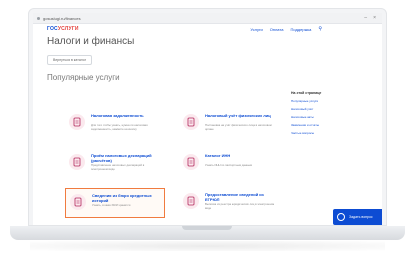 This screenshot has height=266, width=415. What do you see at coordinates (207, 246) in the screenshot?
I see `laptop-shadow` at bounding box center [207, 246].